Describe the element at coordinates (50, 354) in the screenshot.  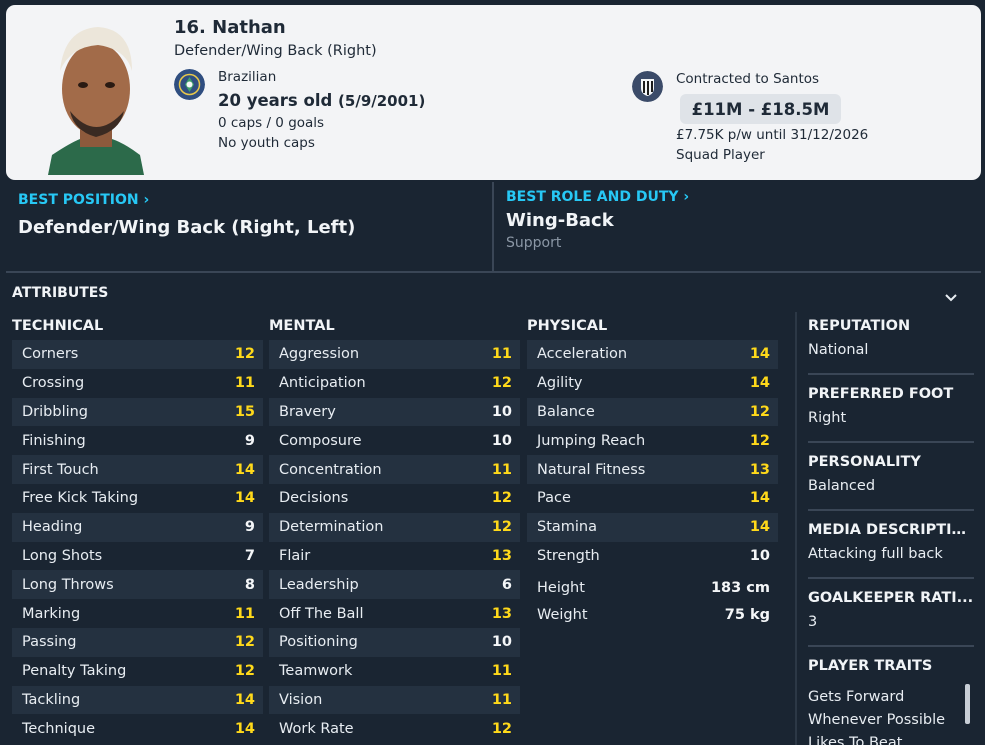
I see `attribute-label: Corners` at that location.